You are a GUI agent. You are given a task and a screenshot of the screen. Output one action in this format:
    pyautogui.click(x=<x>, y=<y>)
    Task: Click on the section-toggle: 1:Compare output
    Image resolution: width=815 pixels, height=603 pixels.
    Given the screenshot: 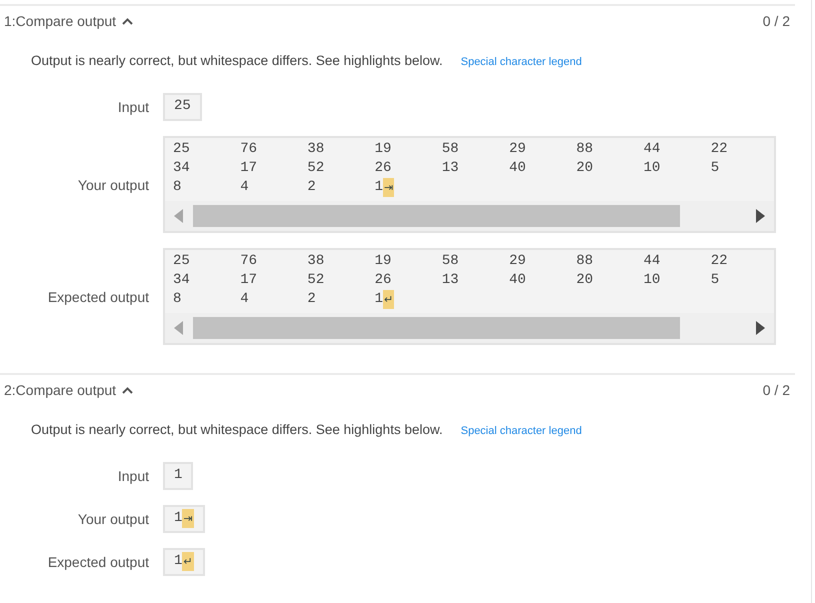 What is the action you would take?
    pyautogui.click(x=69, y=21)
    